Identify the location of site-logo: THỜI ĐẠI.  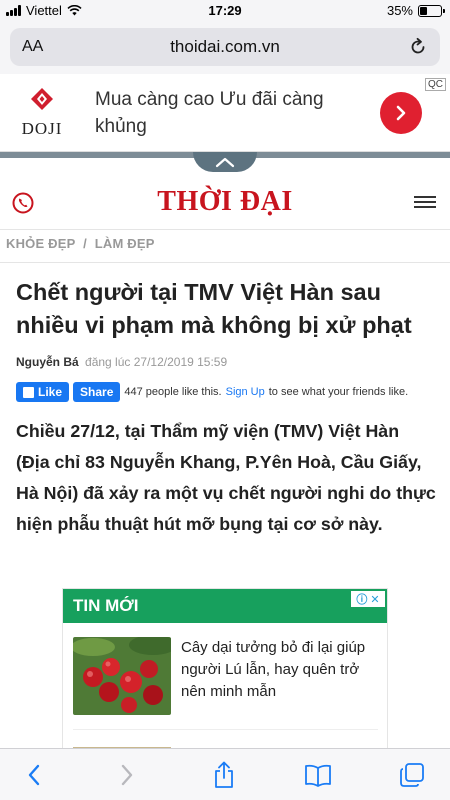
(225, 202).